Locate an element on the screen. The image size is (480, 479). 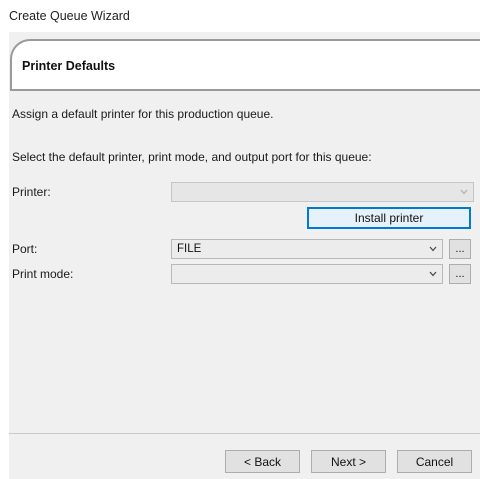
port-label: Port: is located at coordinates (25, 249).